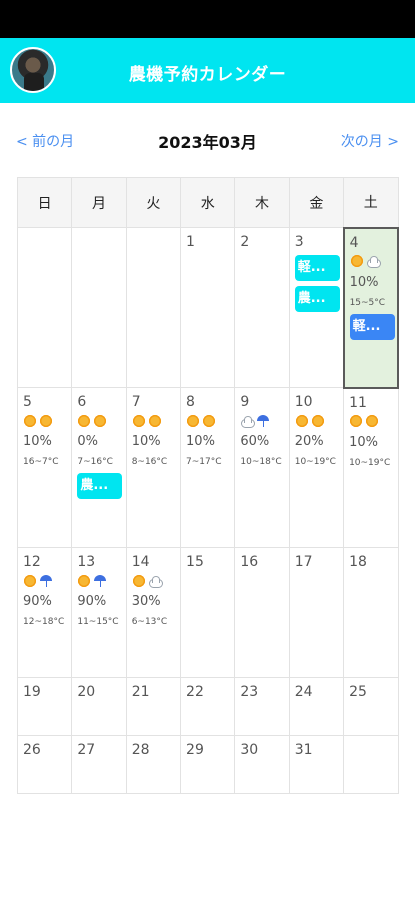  I want to click on day-cell-1: 1, so click(208, 307).